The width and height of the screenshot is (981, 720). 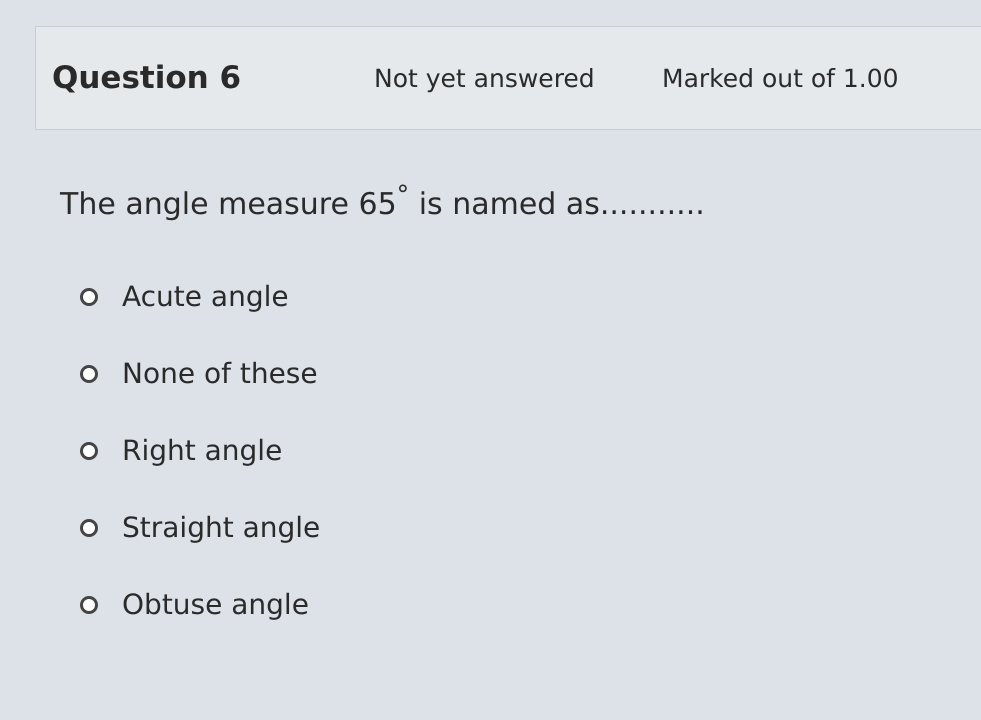 What do you see at coordinates (220, 373) in the screenshot?
I see `option-label: None of these` at bounding box center [220, 373].